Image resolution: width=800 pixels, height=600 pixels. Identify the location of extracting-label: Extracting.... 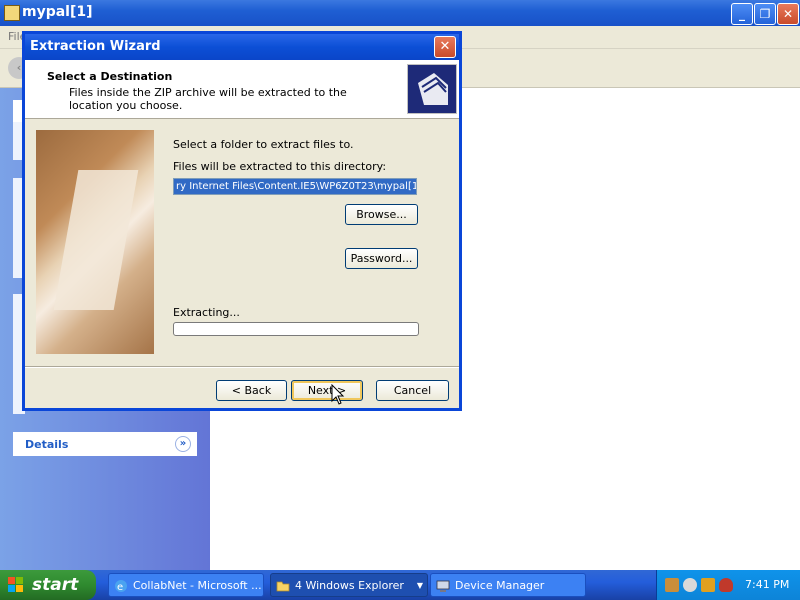
(206, 312).